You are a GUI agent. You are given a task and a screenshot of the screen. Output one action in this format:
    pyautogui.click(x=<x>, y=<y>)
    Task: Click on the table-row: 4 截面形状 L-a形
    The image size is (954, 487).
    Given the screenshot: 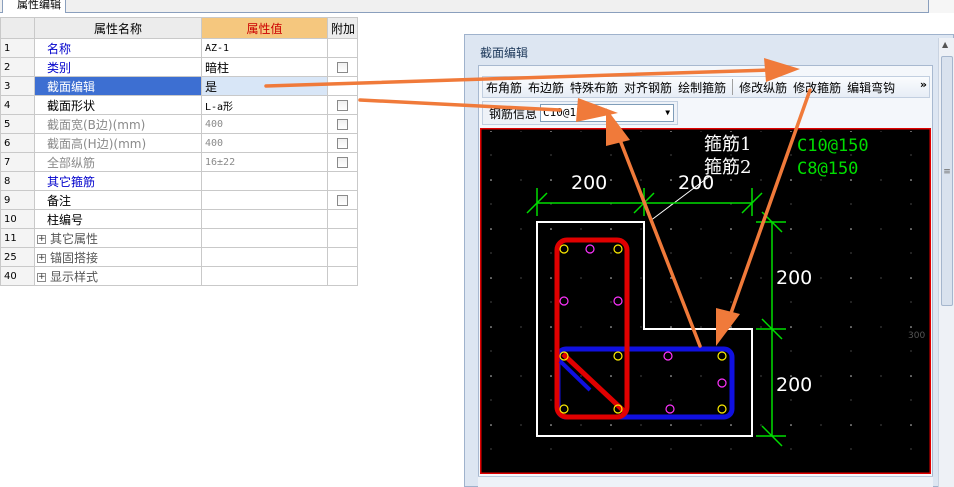 What is the action you would take?
    pyautogui.click(x=179, y=105)
    